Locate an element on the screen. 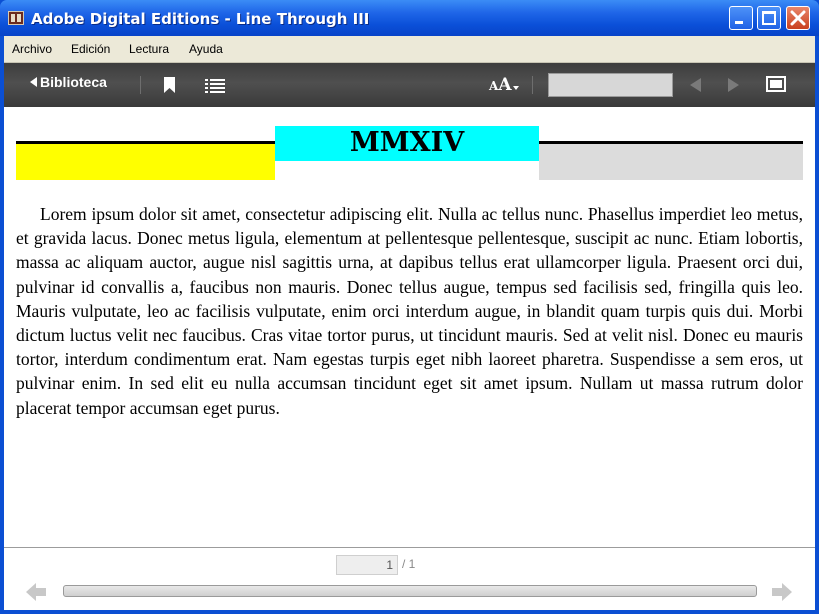 Image resolution: width=819 pixels, height=614 pixels. bookmark-icon is located at coordinates (169, 85).